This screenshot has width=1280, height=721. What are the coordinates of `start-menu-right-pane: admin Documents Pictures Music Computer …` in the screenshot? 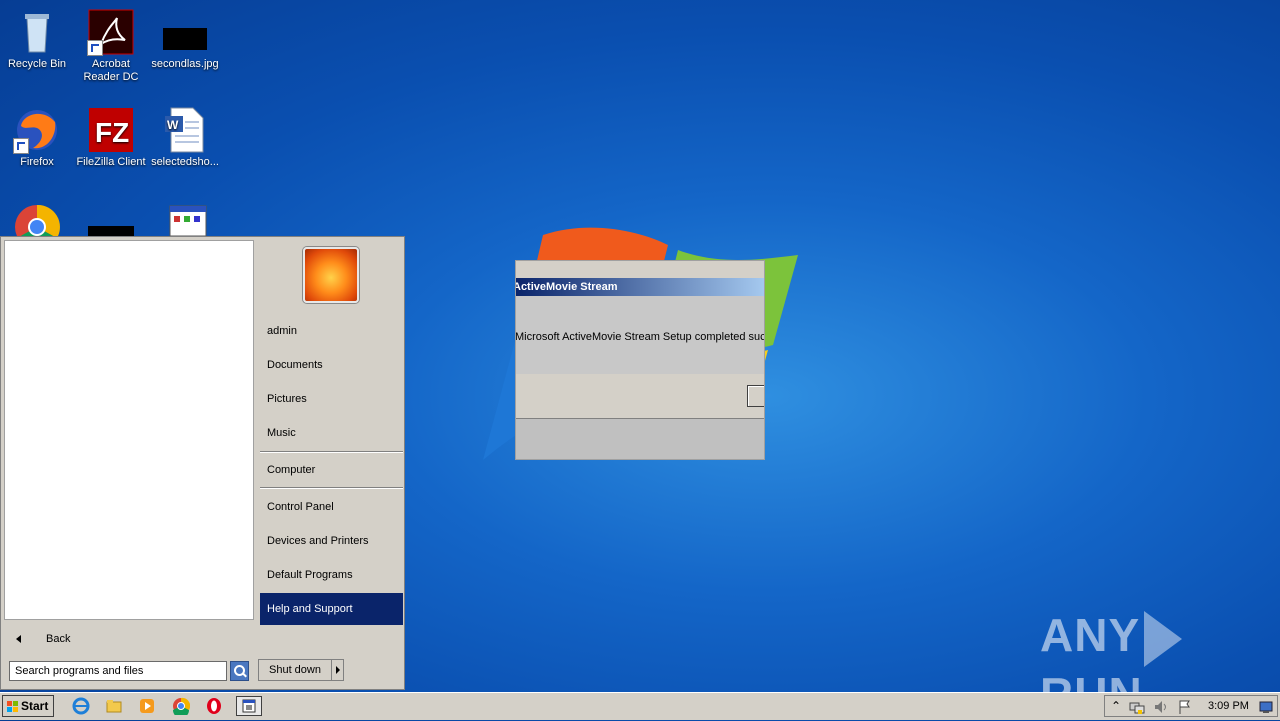 It's located at (329, 463).